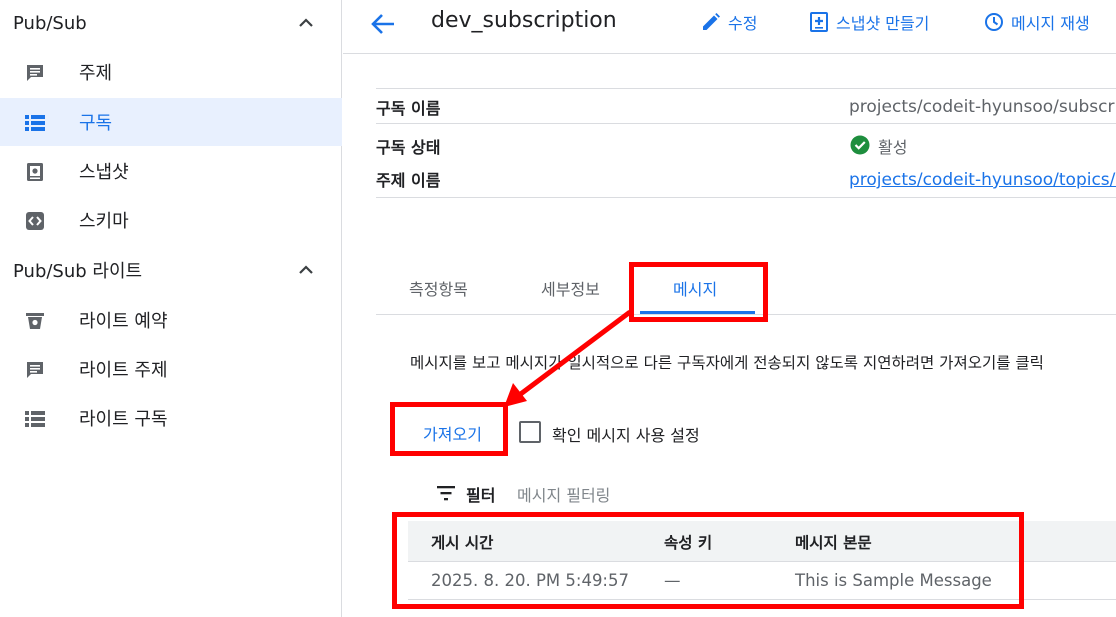 This screenshot has height=617, width=1116. I want to click on sidebar-item-label: 스키마, so click(104, 221).